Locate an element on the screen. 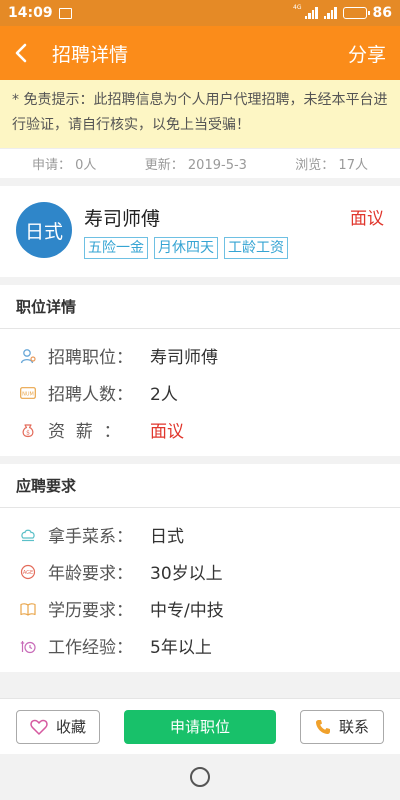 This screenshot has height=800, width=400. contact-label: 联系 is located at coordinates (353, 727).